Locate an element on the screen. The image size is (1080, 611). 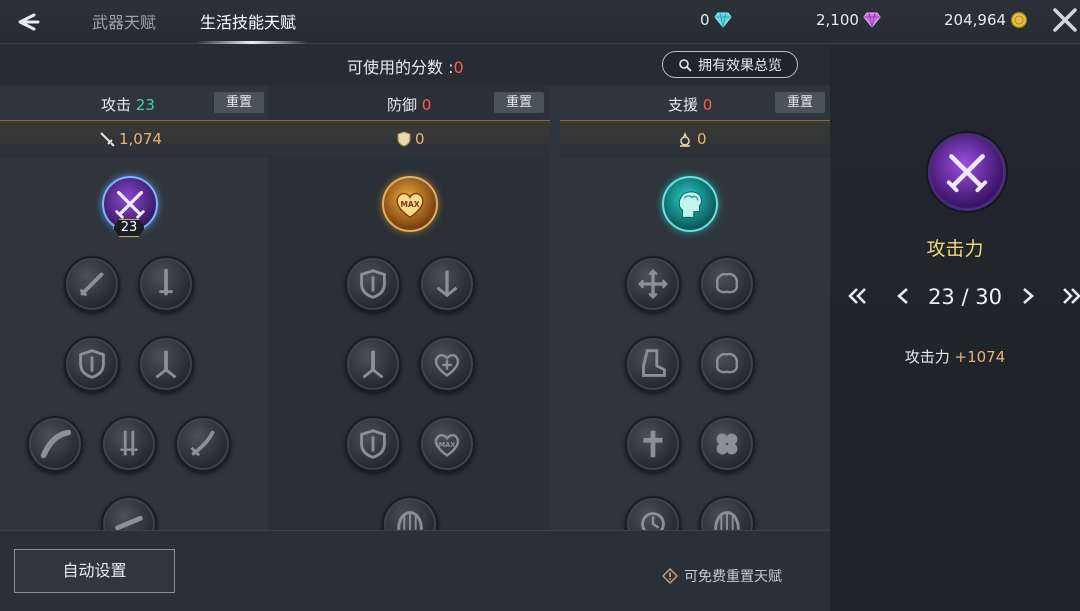
close-icon is located at coordinates (1065, 20).